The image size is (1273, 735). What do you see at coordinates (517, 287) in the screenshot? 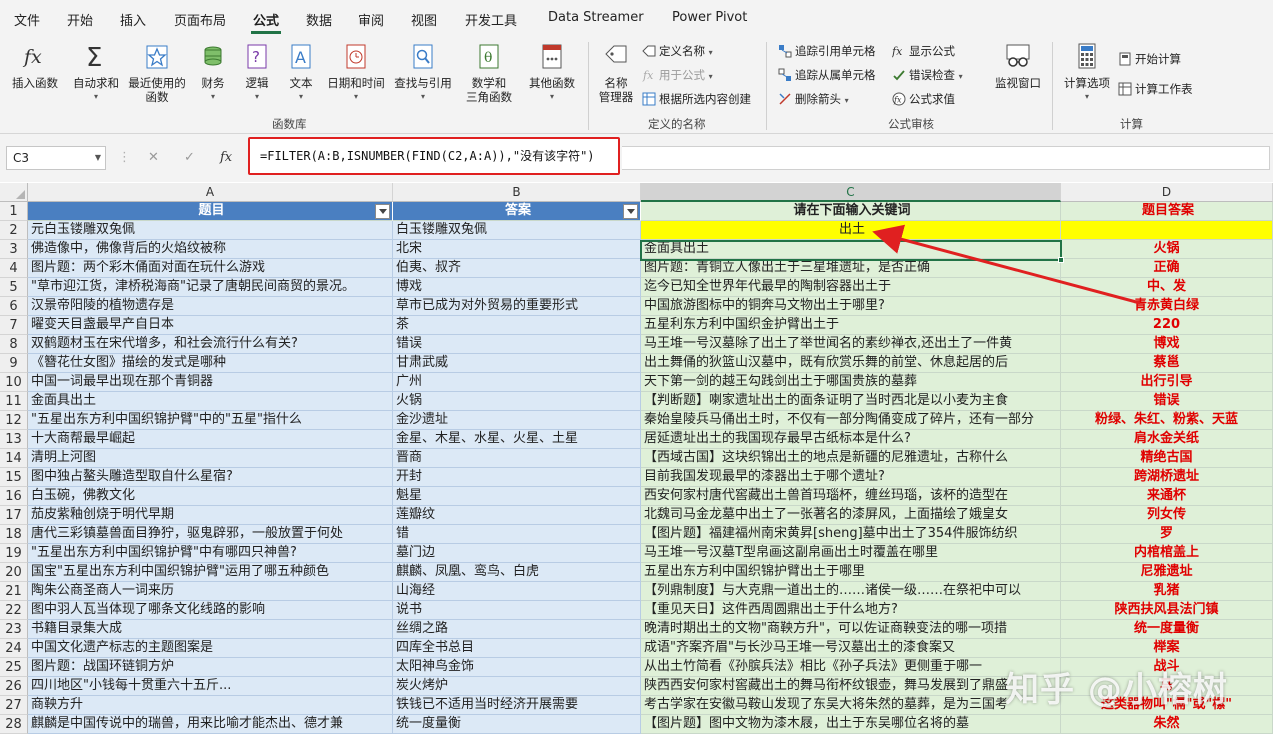
I see `cell-answer: 博戏` at bounding box center [517, 287].